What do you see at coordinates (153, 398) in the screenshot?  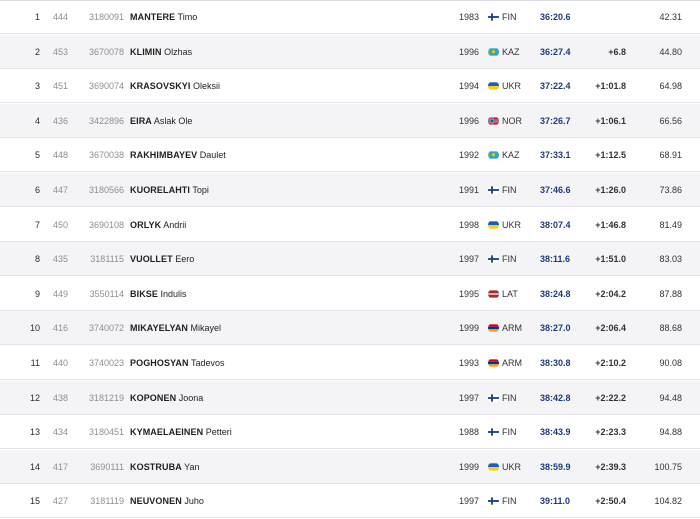 I see `athlete-surname: KOPONEN` at bounding box center [153, 398].